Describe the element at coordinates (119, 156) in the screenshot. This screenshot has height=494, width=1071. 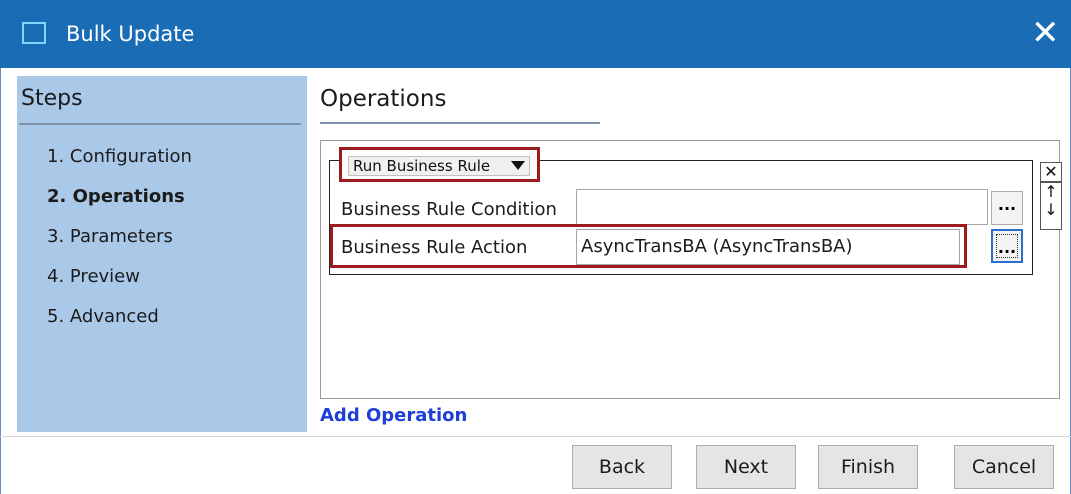
I see `step-configuration: 1. Configuration` at that location.